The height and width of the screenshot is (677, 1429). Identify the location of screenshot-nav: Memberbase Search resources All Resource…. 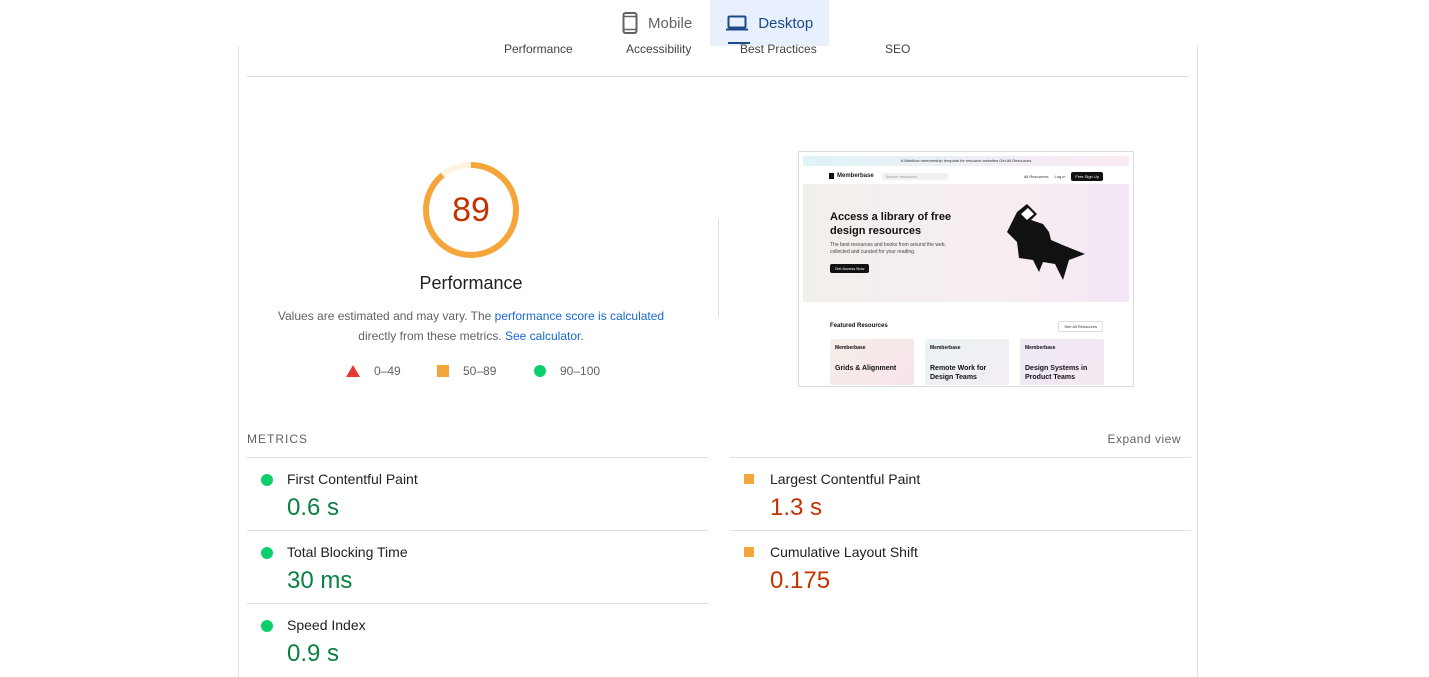
(966, 176).